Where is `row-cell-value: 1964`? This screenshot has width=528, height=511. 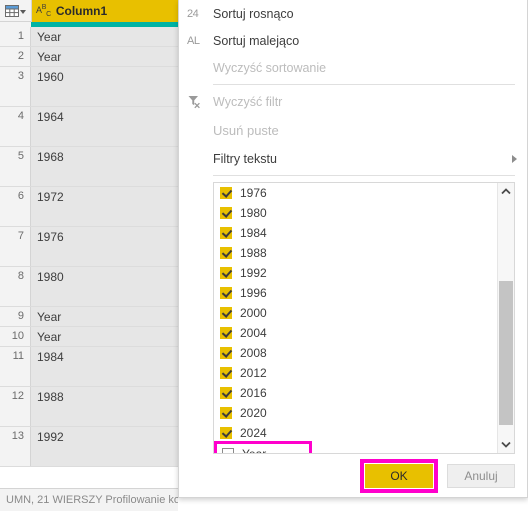
row-cell-value: 1964 is located at coordinates (104, 126).